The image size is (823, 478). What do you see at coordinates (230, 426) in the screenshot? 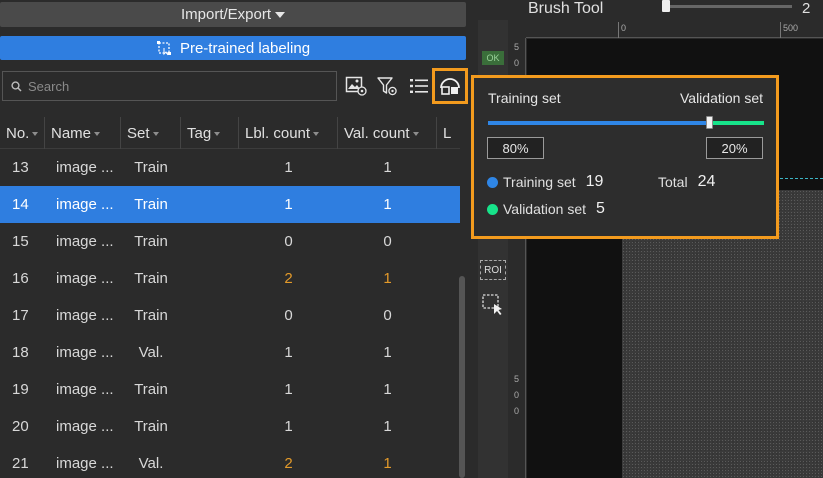
I see `table-row: 20 image ... Train 1 1` at bounding box center [230, 426].